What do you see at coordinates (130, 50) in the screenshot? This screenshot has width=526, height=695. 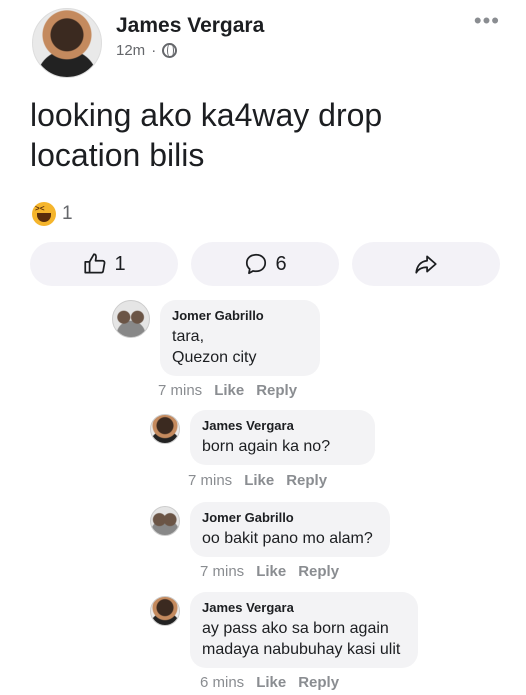 I see `post-time: 12m` at bounding box center [130, 50].